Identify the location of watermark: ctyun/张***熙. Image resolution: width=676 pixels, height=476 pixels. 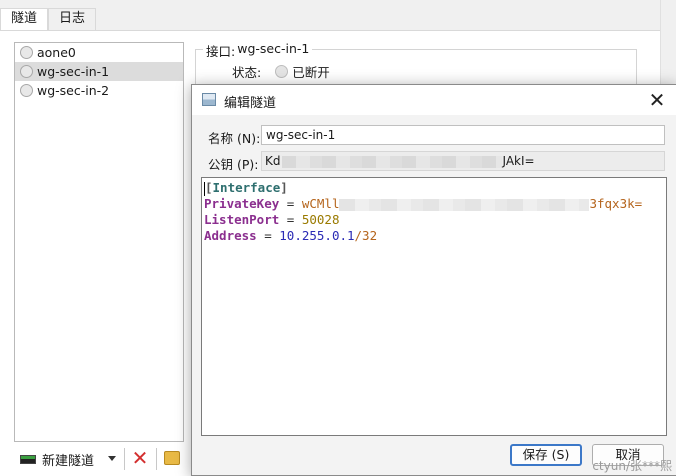
(632, 466).